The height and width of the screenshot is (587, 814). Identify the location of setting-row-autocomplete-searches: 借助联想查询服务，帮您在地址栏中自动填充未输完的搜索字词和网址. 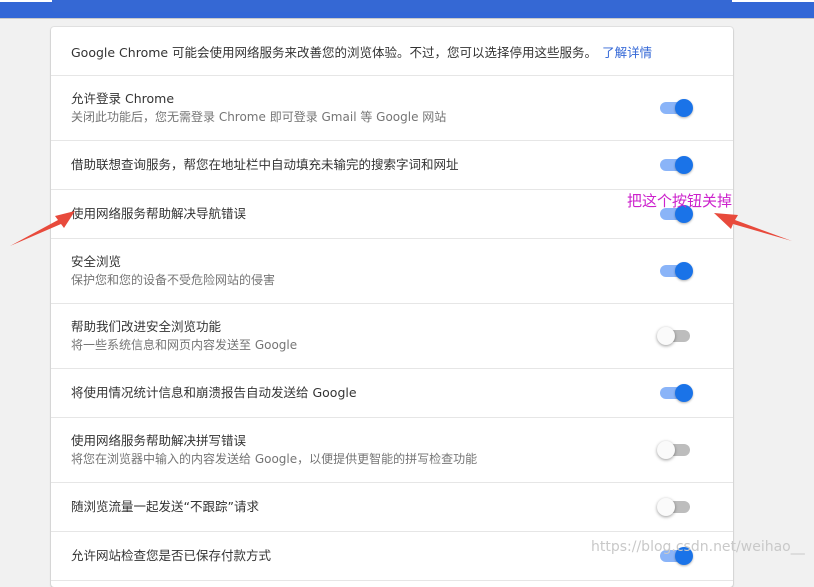
(392, 165).